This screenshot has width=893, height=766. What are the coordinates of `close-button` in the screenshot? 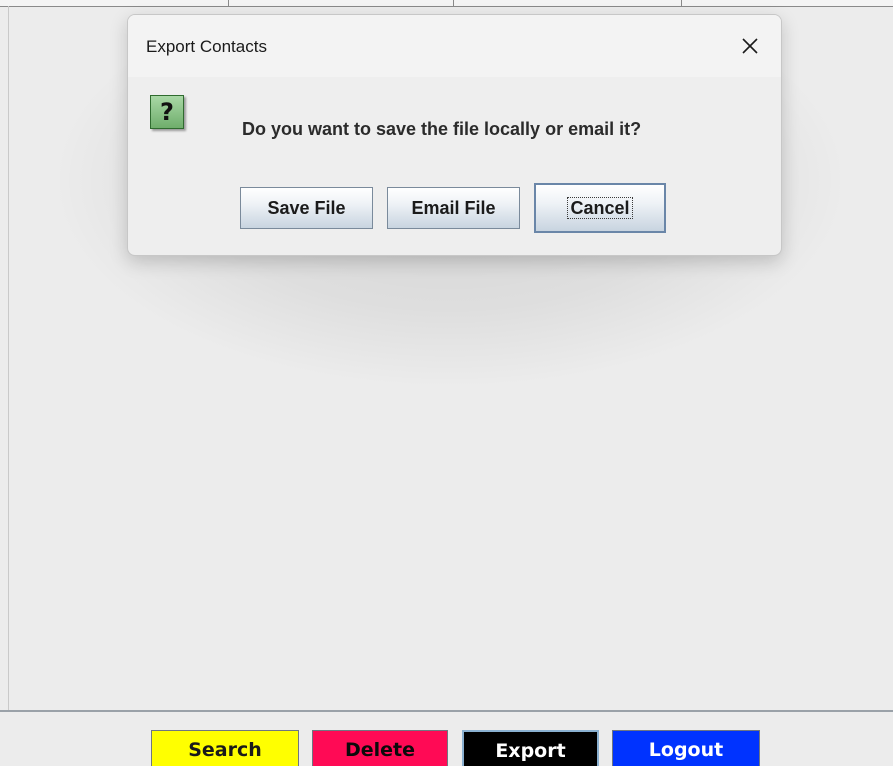 It's located at (750, 46).